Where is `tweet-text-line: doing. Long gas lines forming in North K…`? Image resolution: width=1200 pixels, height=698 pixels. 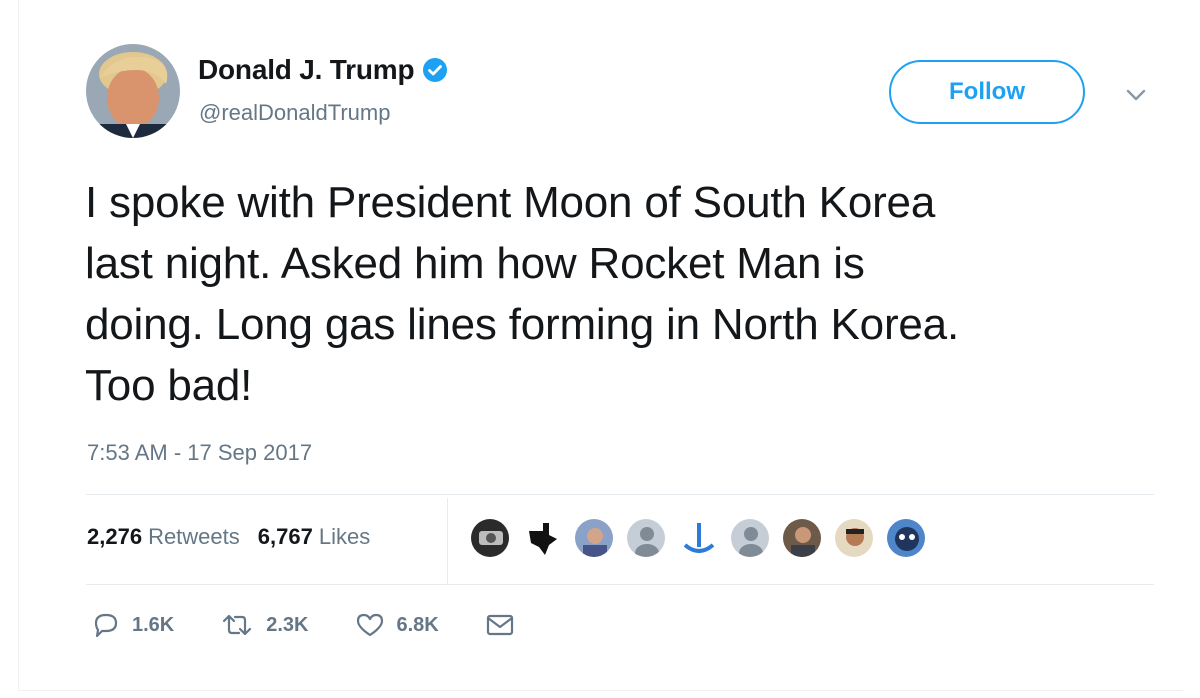 tweet-text-line: doing. Long gas lines forming in North K… is located at coordinates (522, 324).